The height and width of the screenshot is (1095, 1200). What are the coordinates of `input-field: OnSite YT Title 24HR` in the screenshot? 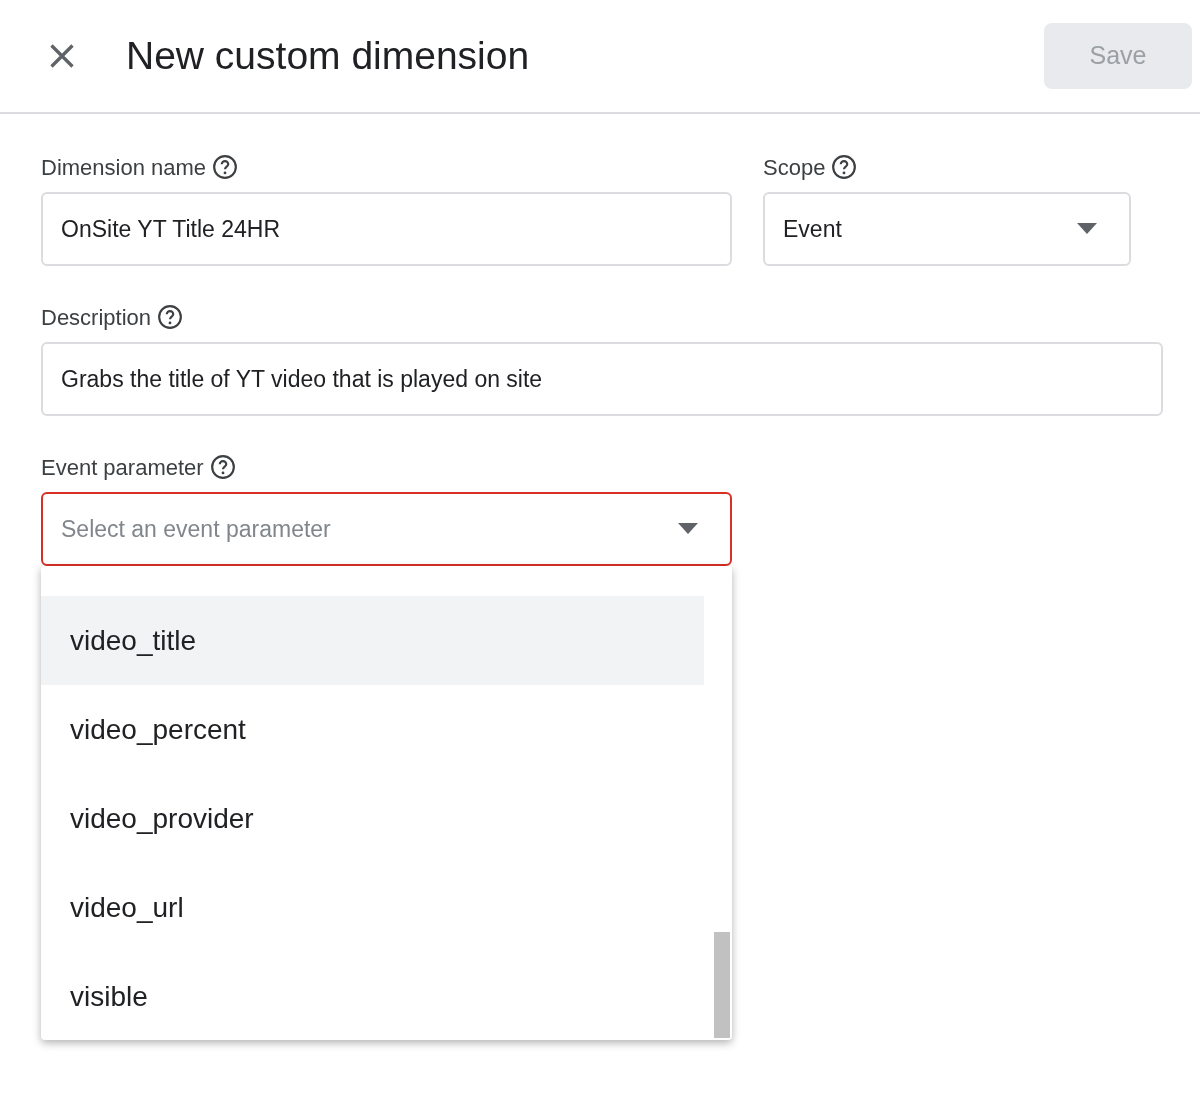 It's located at (386, 229).